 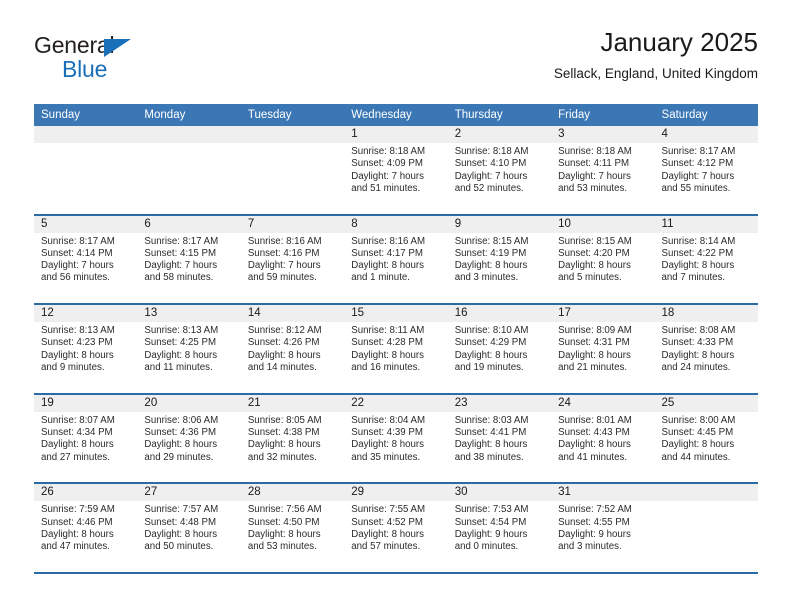 What do you see at coordinates (181, 510) in the screenshot?
I see `sunrise-text: Sunrise: 7:57 AM` at bounding box center [181, 510].